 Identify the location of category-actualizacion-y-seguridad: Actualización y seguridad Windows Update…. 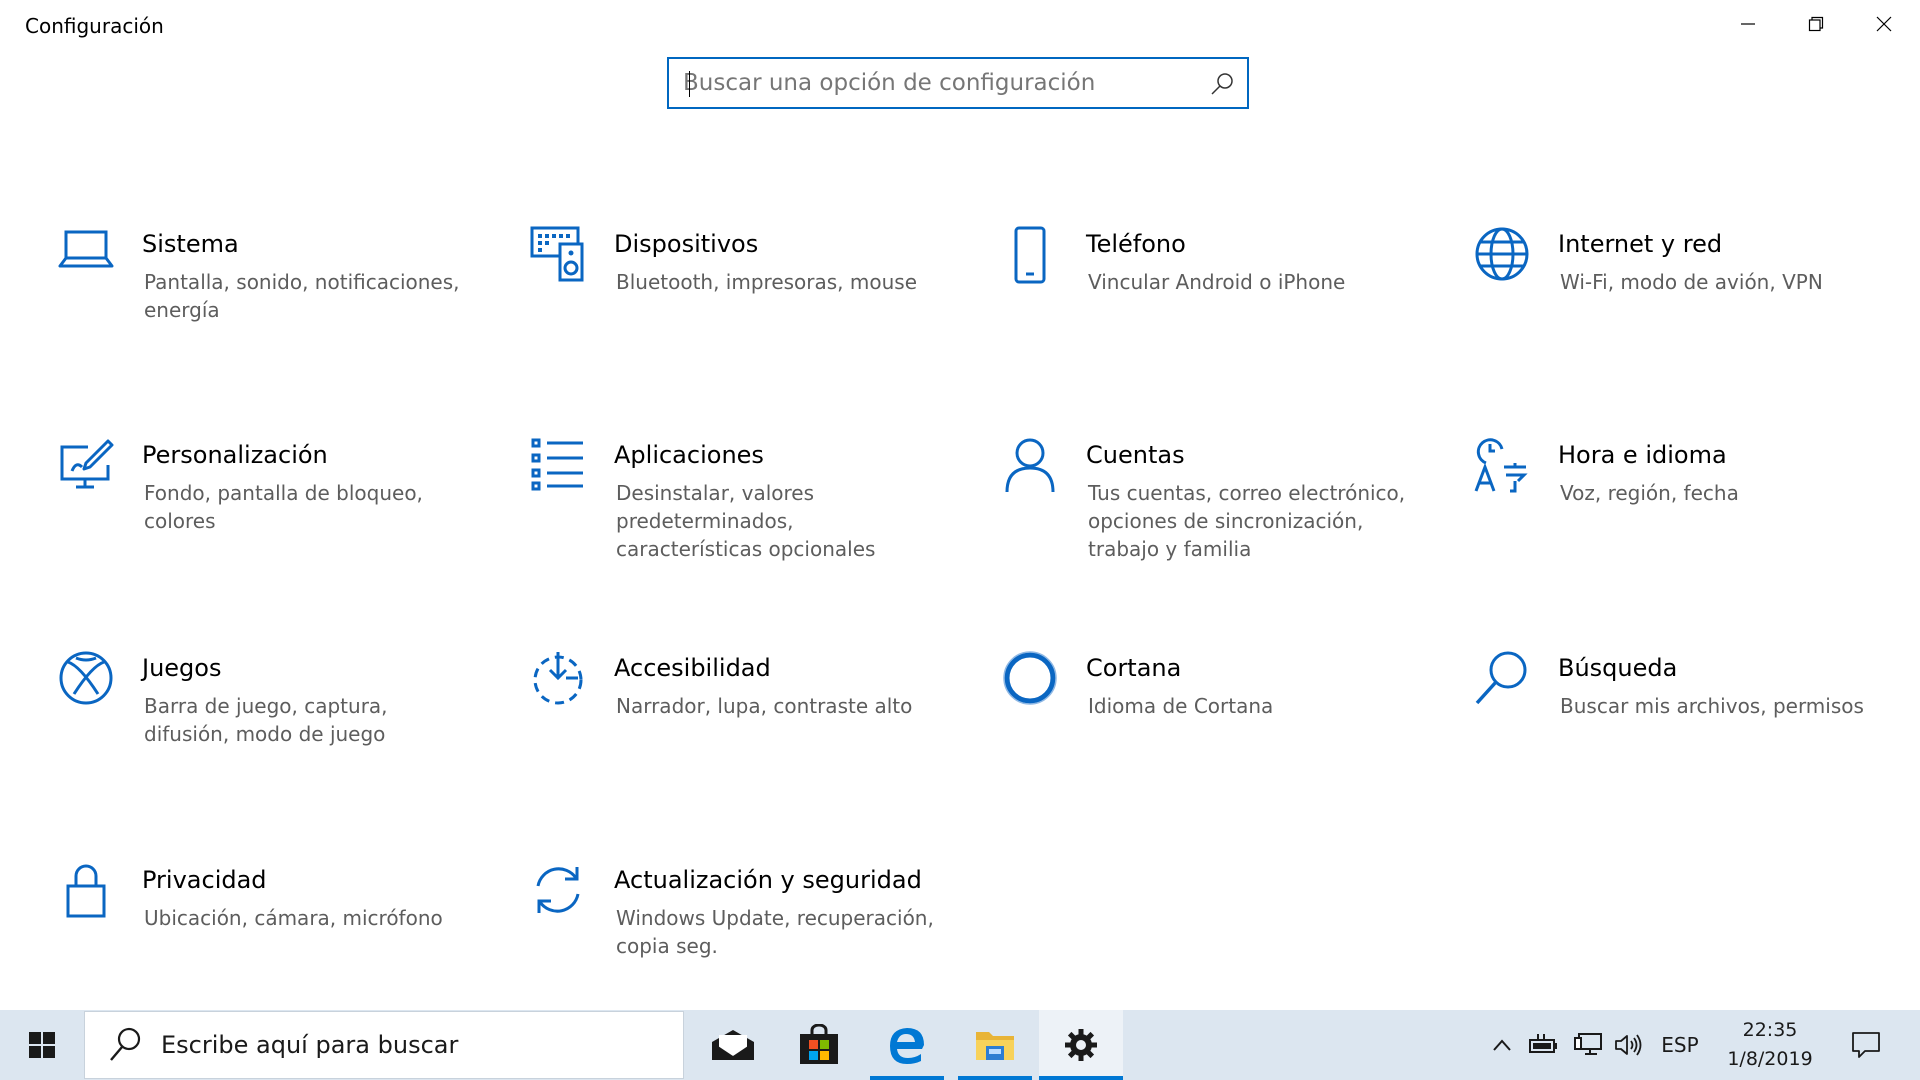
(738, 937).